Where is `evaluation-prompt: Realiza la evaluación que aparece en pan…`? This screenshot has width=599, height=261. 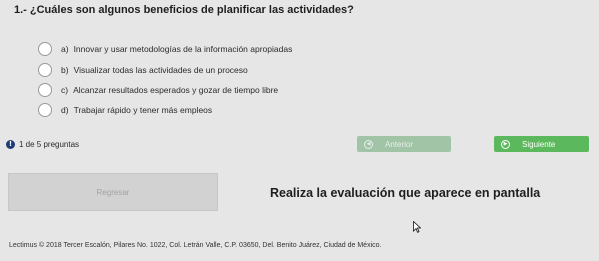 evaluation-prompt: Realiza la evaluación que aparece en pan… is located at coordinates (405, 193).